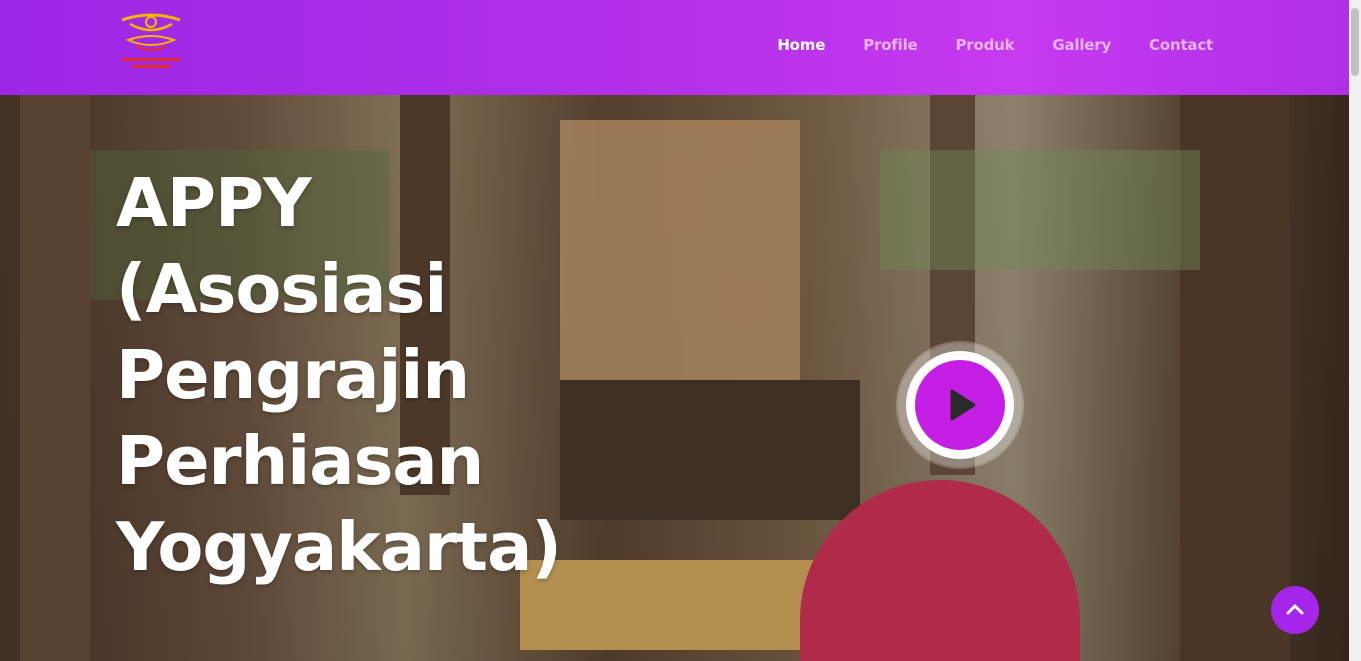  I want to click on nav-produk: Produk, so click(984, 45).